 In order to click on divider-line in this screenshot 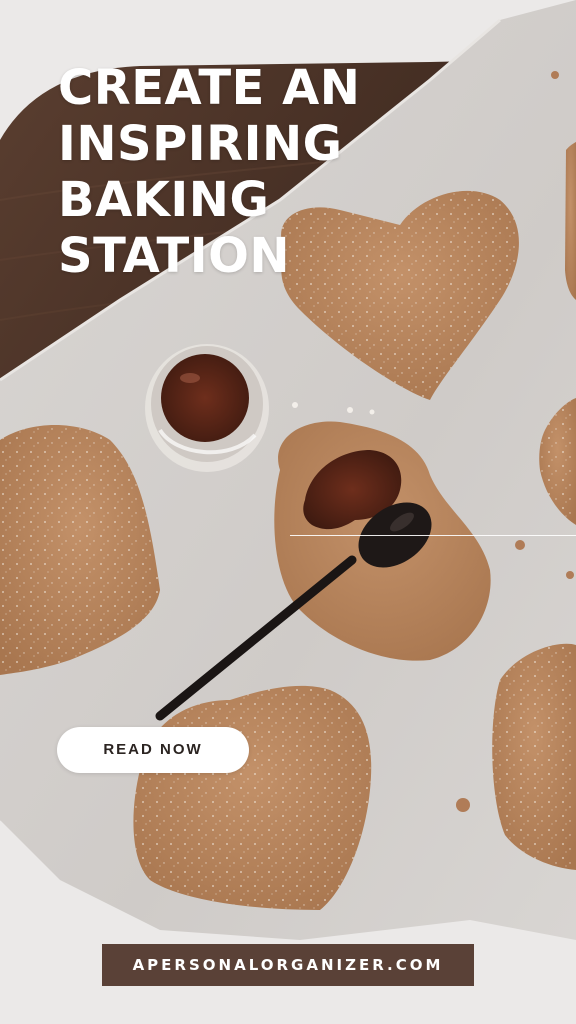, I will do `click(433, 535)`.